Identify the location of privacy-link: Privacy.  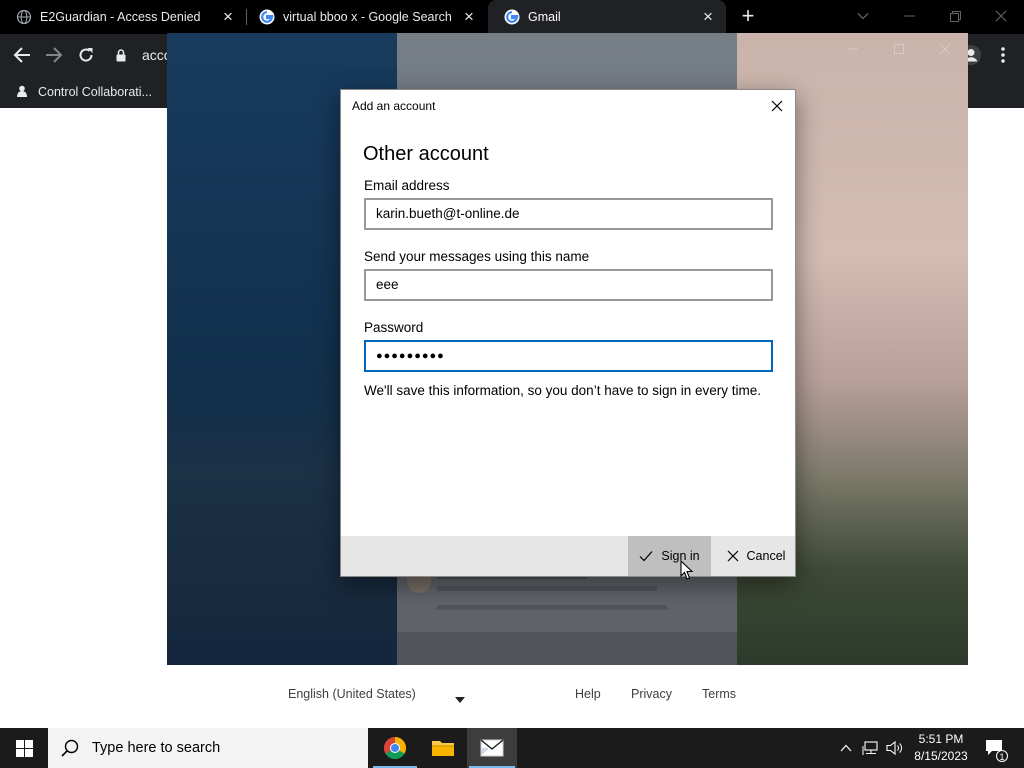
(651, 694).